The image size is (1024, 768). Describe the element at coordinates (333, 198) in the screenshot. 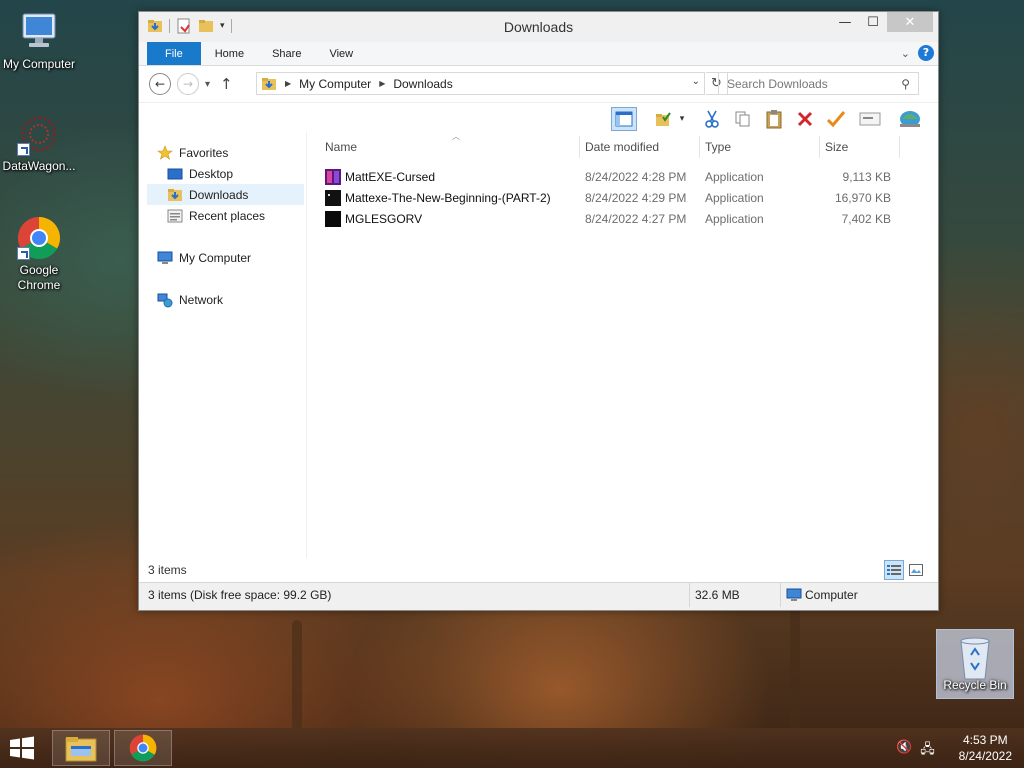

I see `dark-app-icon` at that location.